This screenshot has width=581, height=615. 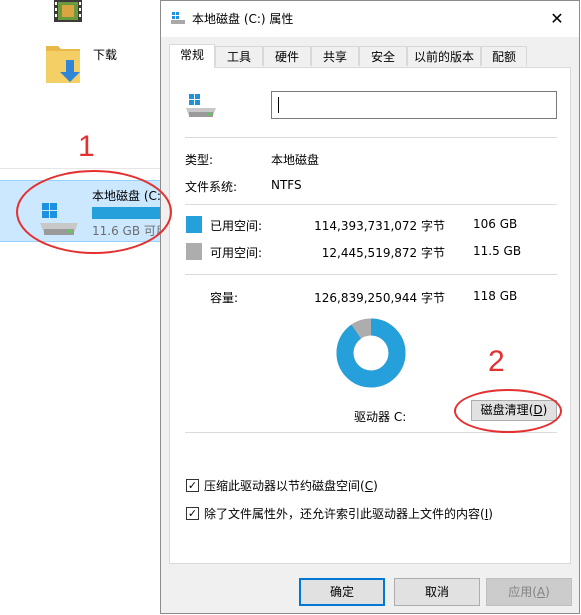 I want to click on annotation-ellipse-cleanup, so click(x=508, y=411).